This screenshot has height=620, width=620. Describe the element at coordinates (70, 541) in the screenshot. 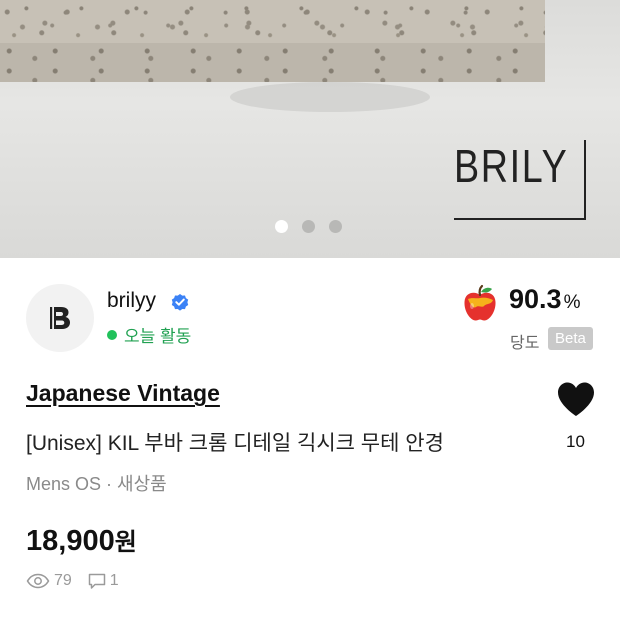

I see `price-value: 18,900` at that location.